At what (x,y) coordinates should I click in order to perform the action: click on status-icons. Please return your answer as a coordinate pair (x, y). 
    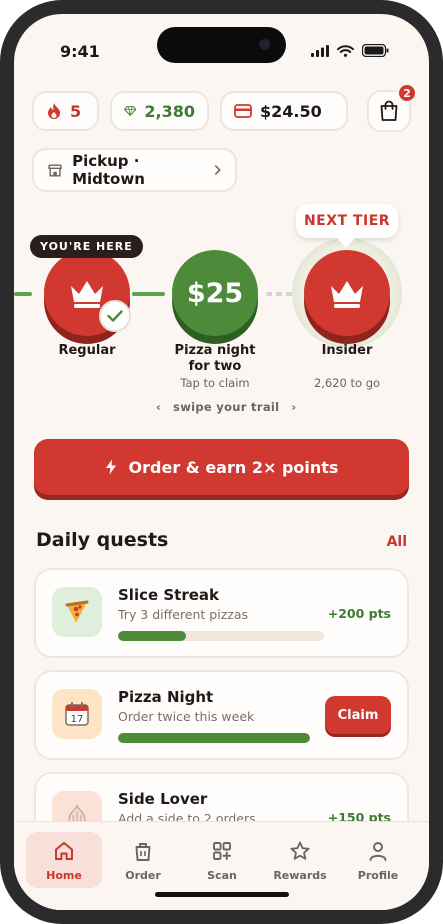
    Looking at the image, I should click on (350, 50).